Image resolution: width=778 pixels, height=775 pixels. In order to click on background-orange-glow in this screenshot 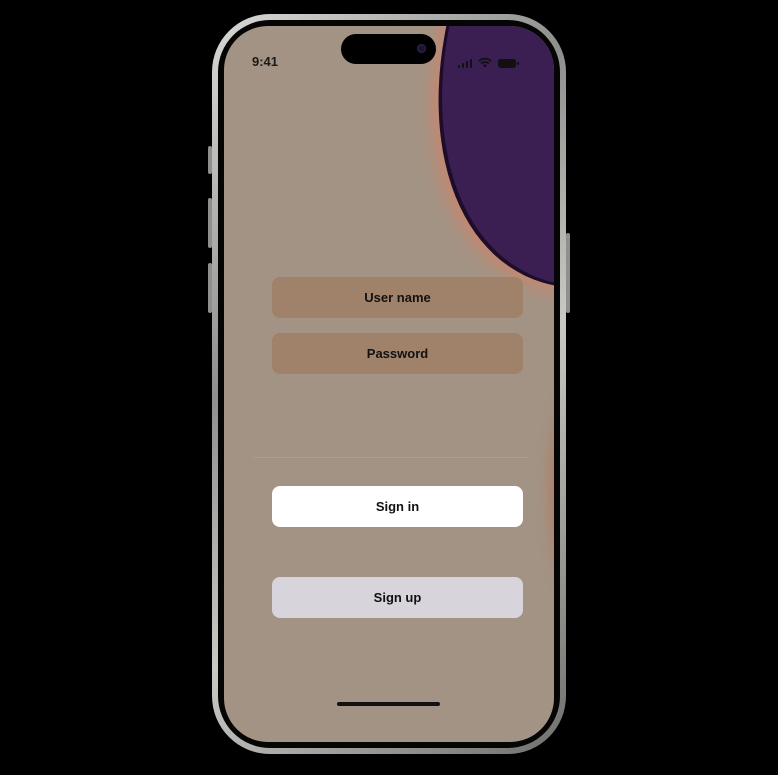, I will do `click(549, 491)`.